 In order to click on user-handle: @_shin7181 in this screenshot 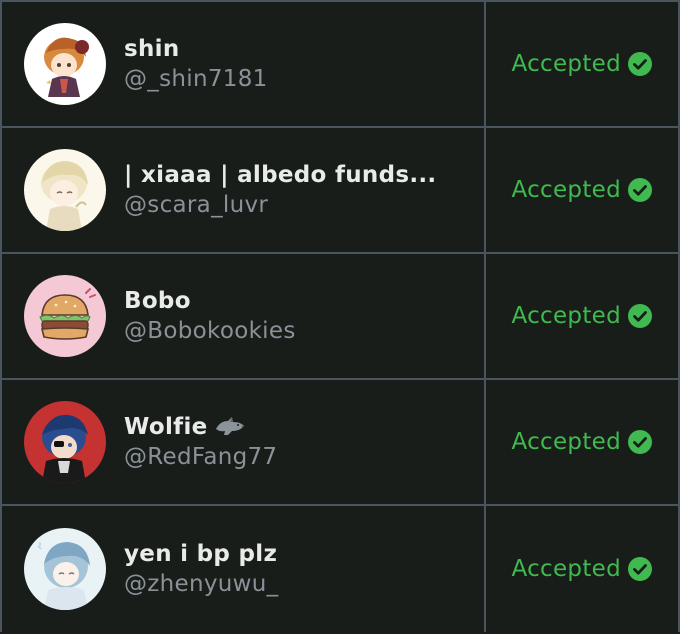, I will do `click(196, 79)`.